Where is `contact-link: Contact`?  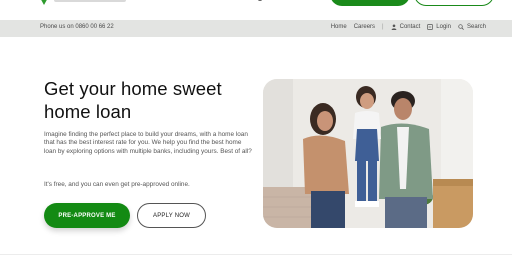
contact-link: Contact is located at coordinates (406, 27).